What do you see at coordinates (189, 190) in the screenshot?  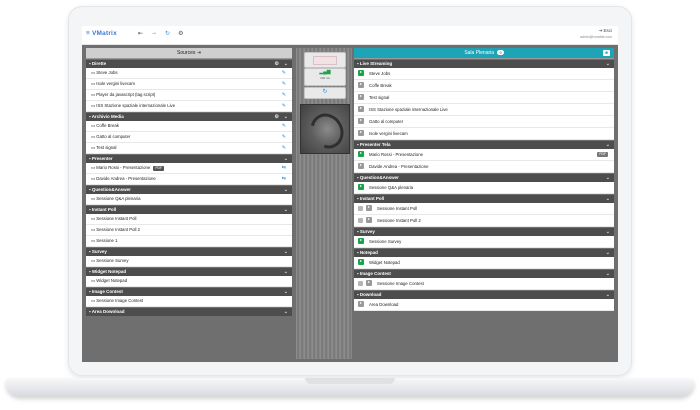 I see `source-section-header: ▪ Question&Answer ⌄` at bounding box center [189, 190].